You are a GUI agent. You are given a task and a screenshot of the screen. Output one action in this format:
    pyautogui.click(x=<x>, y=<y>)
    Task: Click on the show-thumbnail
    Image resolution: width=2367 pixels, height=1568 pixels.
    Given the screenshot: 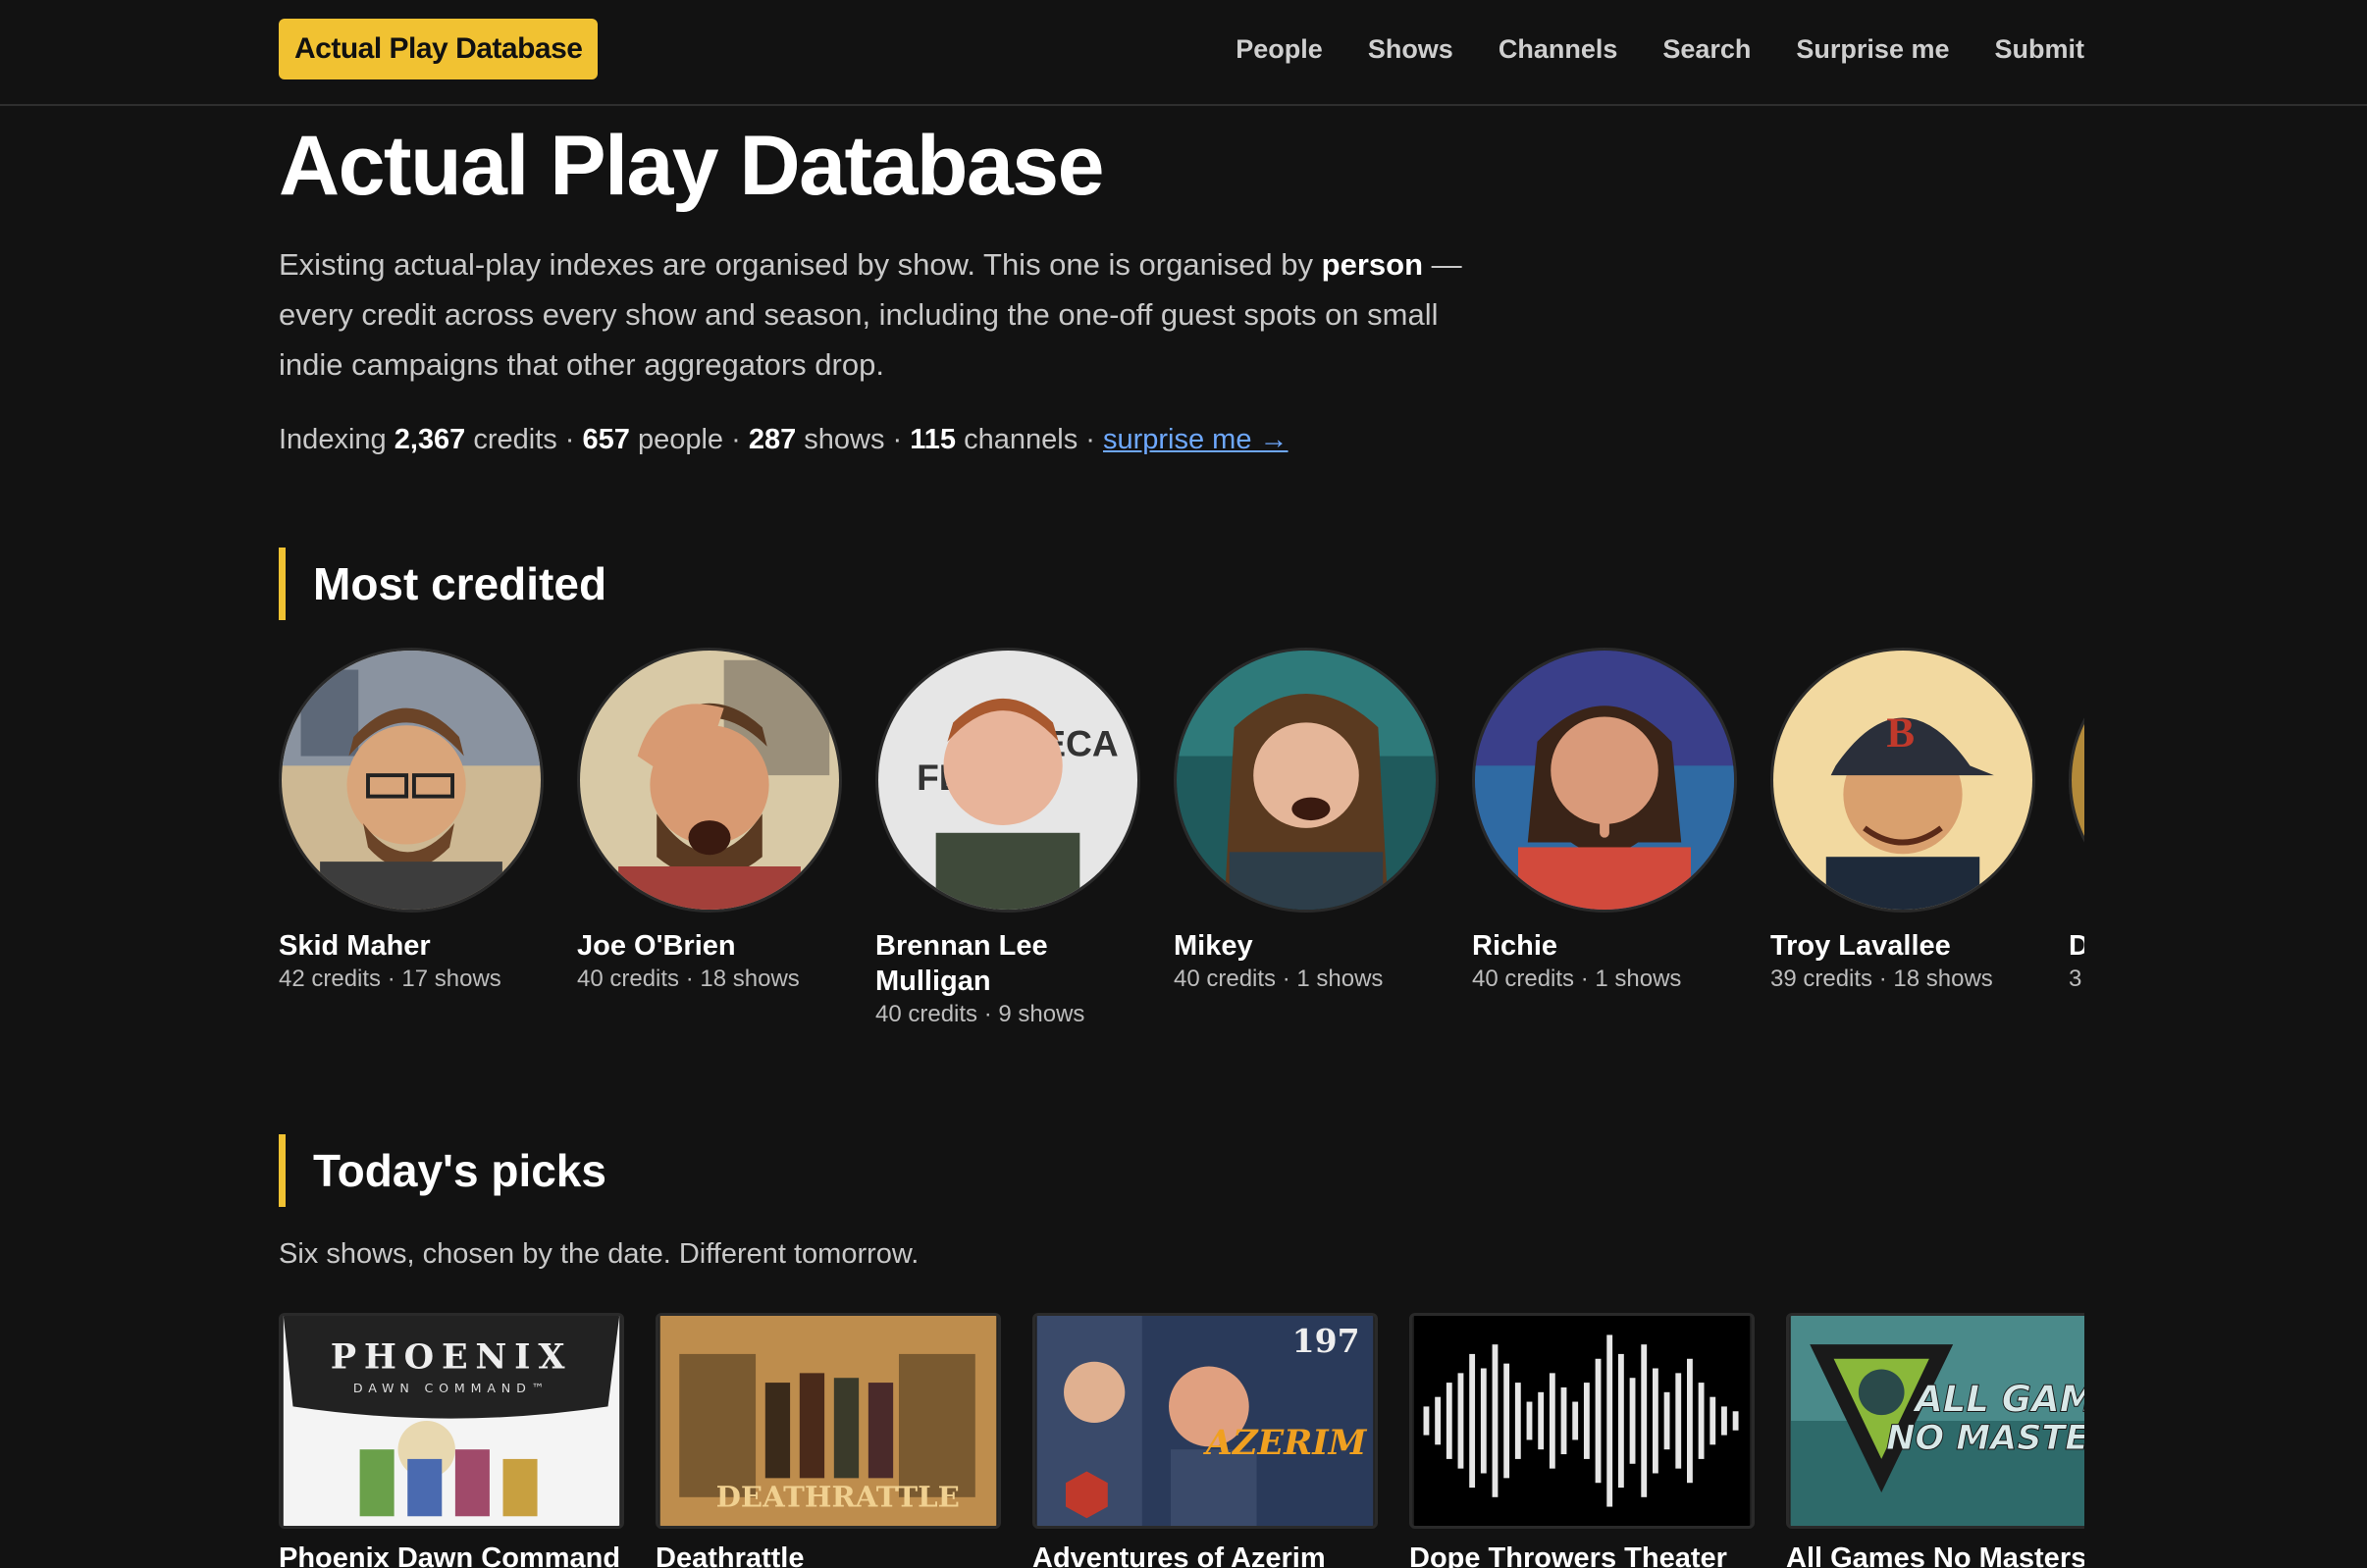 What is the action you would take?
    pyautogui.click(x=1582, y=1421)
    